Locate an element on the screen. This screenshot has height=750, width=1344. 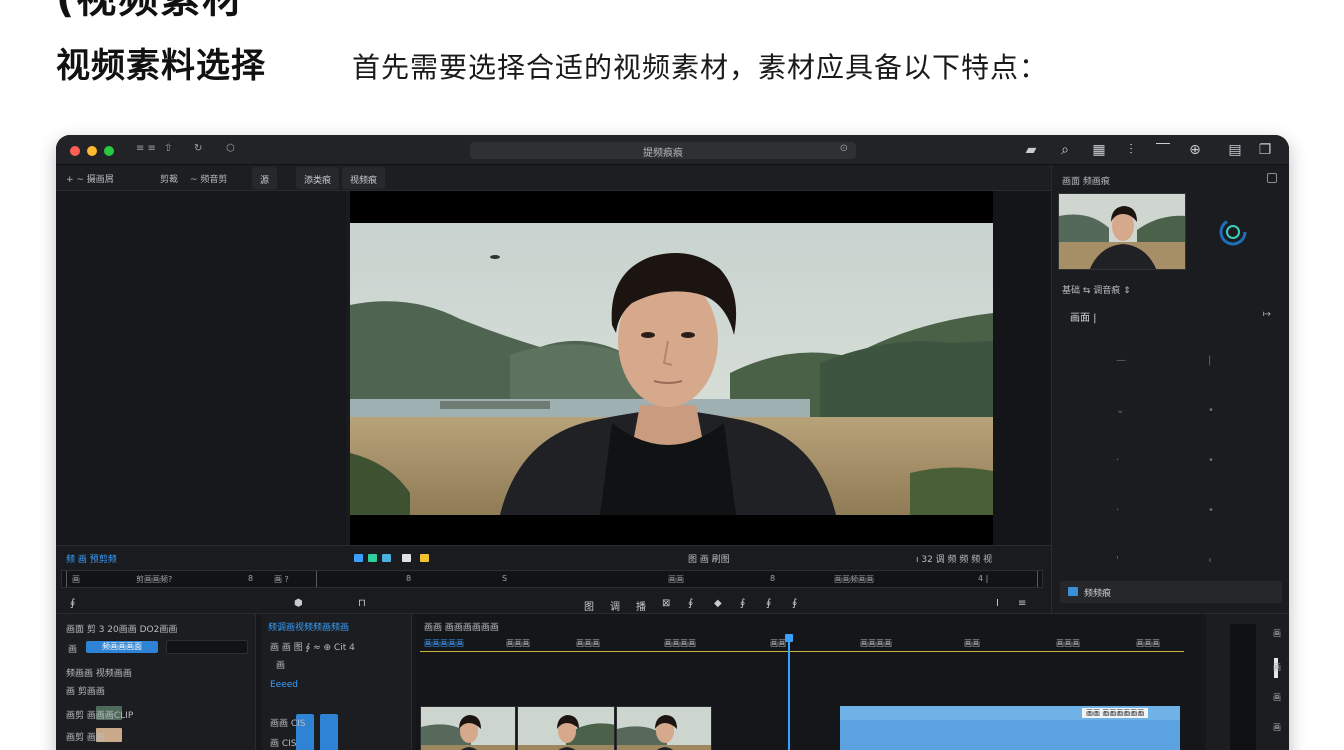
slide-top-title: (视频素材 is located at coordinates (150, 12).